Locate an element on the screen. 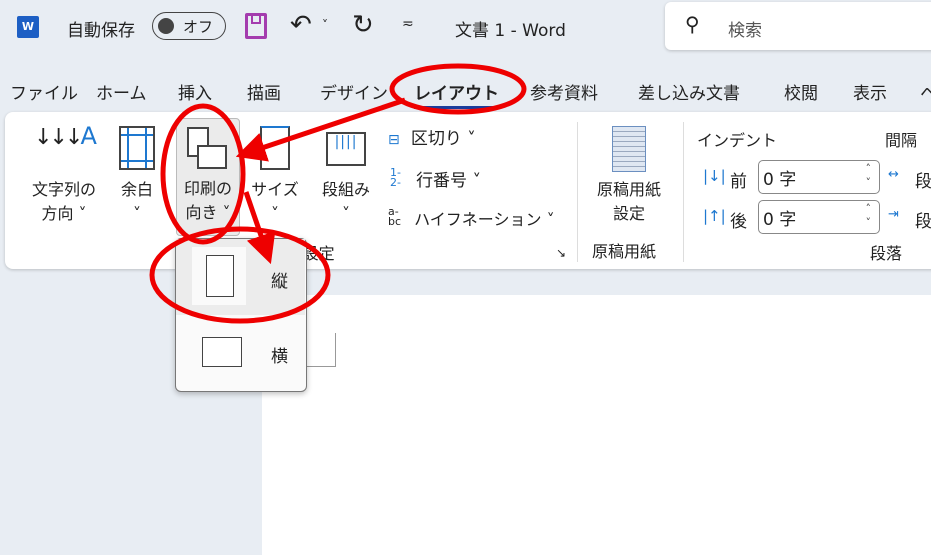 The image size is (931, 555). annotation-circle-portrait is located at coordinates (240, 275).